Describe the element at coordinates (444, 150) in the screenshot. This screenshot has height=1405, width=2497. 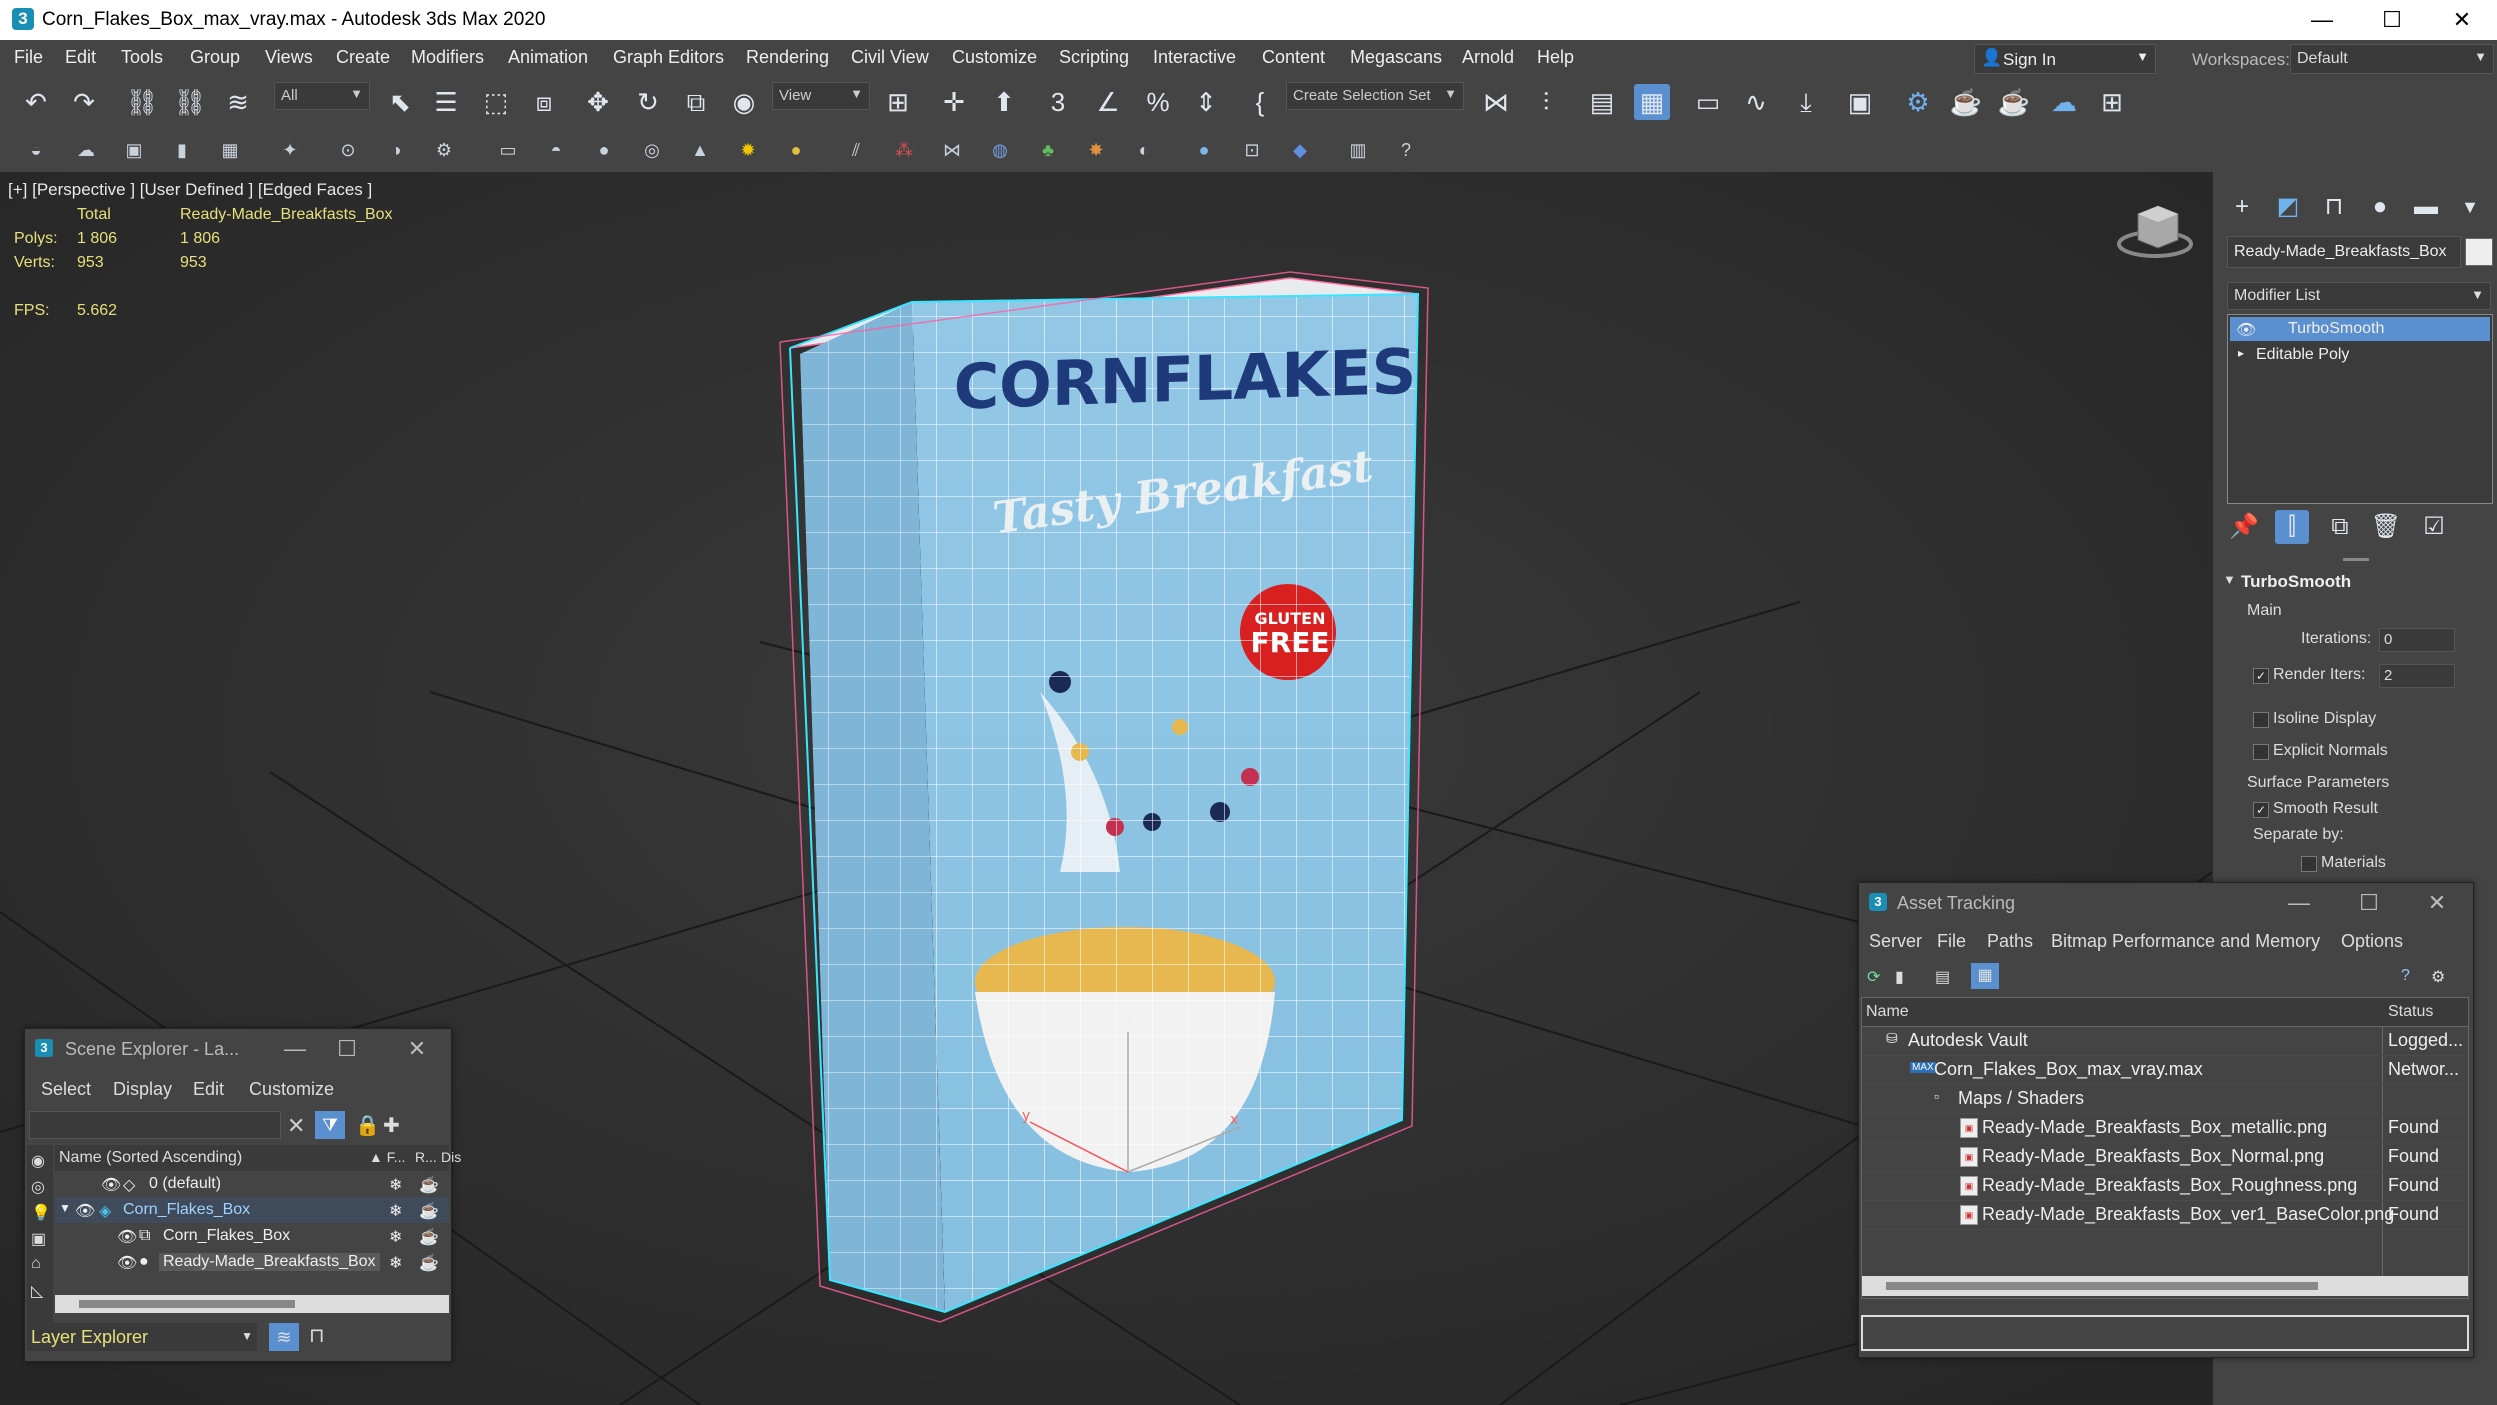
I see `spacewarp-icon: ⚙` at that location.